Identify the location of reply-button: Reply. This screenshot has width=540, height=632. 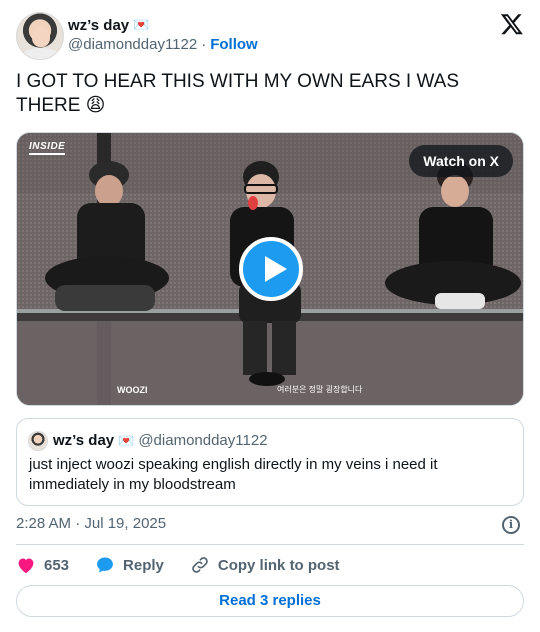
(129, 565).